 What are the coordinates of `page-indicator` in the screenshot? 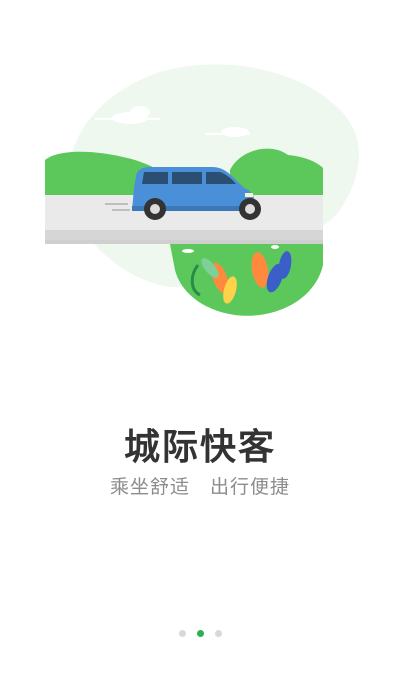 It's located at (200, 633).